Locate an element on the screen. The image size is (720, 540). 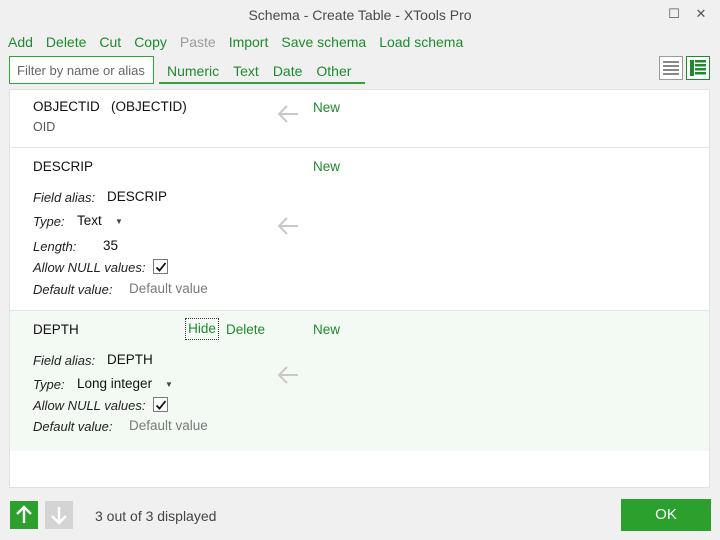
load-schema-button: Load schema is located at coordinates (421, 42).